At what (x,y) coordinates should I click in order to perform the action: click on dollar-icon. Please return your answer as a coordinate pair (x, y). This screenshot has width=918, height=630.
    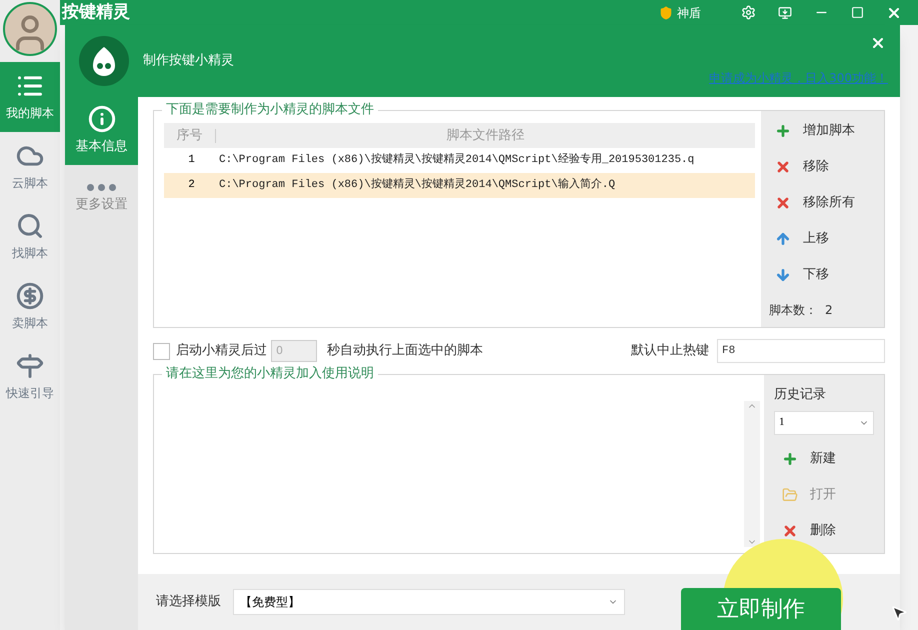
    Looking at the image, I should click on (30, 296).